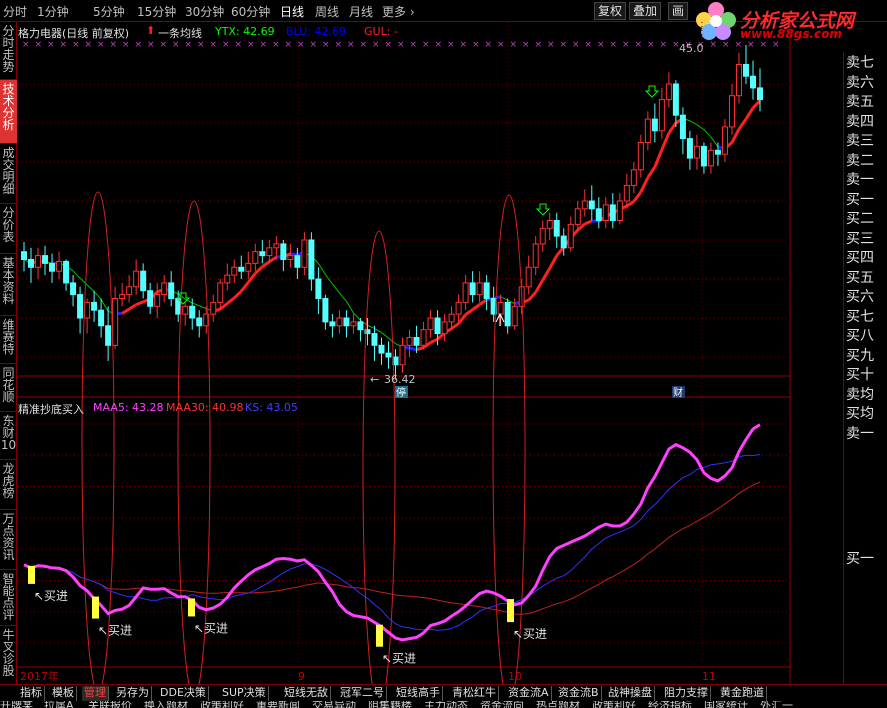  What do you see at coordinates (678, 11) in the screenshot?
I see `draw-button: 画` at bounding box center [678, 11].